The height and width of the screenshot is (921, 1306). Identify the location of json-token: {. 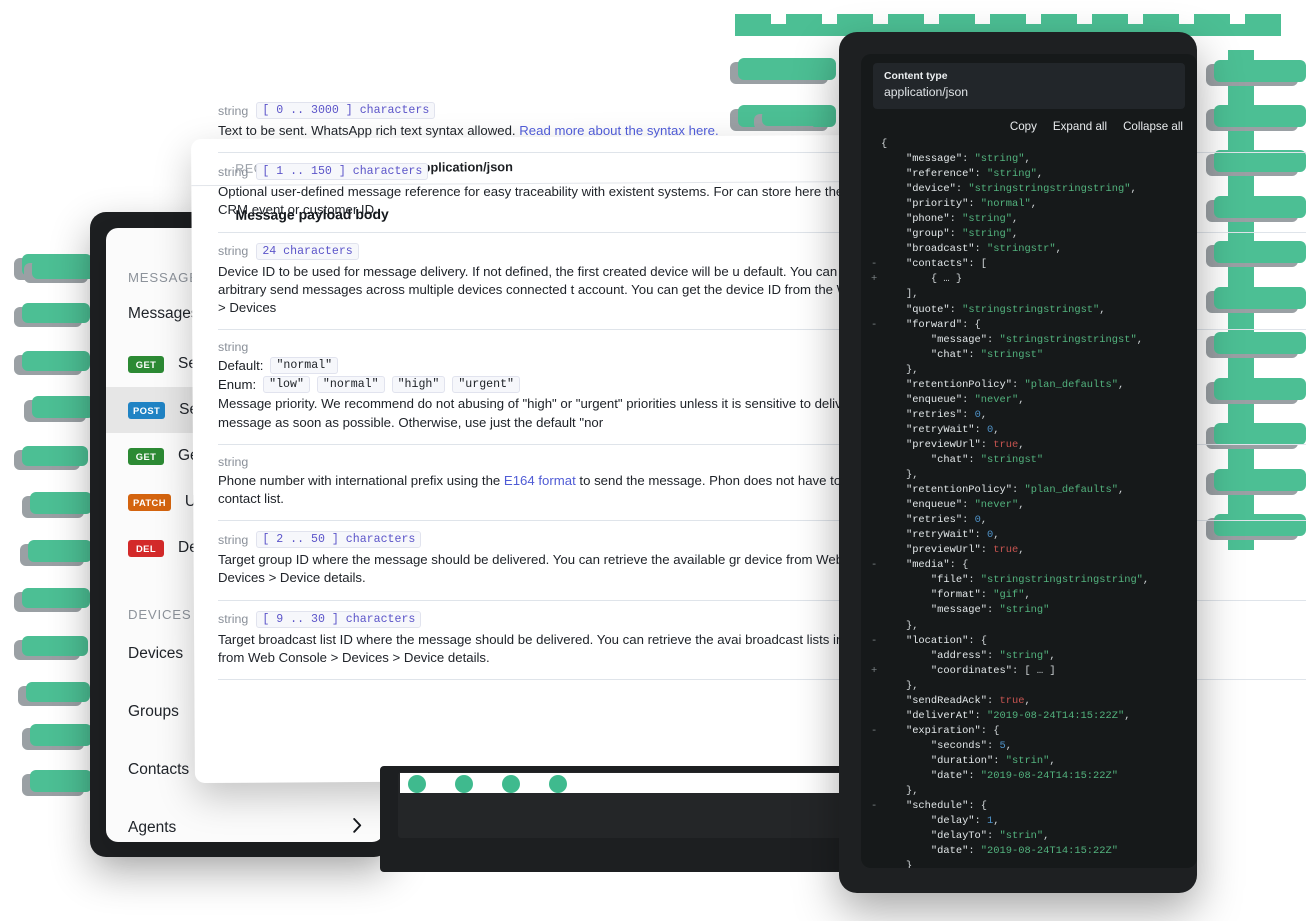
(884, 144).